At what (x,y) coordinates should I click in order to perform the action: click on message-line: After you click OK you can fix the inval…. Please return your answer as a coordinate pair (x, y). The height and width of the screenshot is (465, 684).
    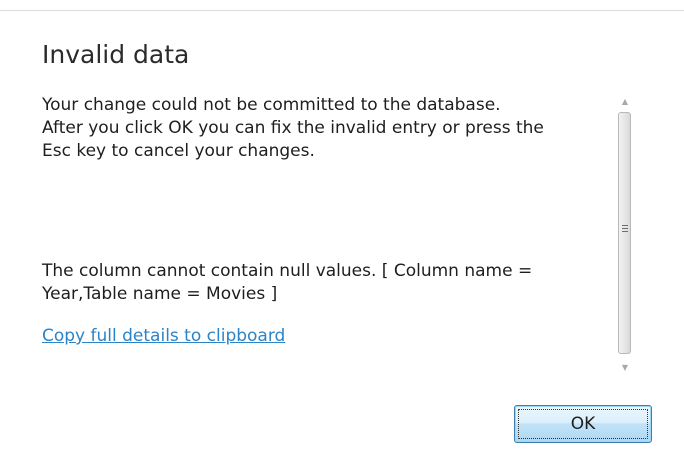
    Looking at the image, I should click on (293, 128).